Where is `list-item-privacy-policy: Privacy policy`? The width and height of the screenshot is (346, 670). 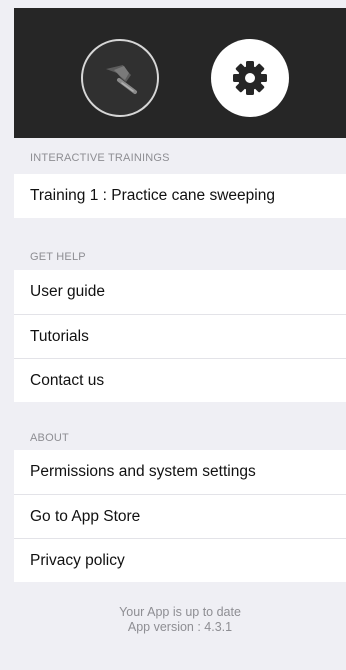 list-item-privacy-policy: Privacy policy is located at coordinates (180, 560).